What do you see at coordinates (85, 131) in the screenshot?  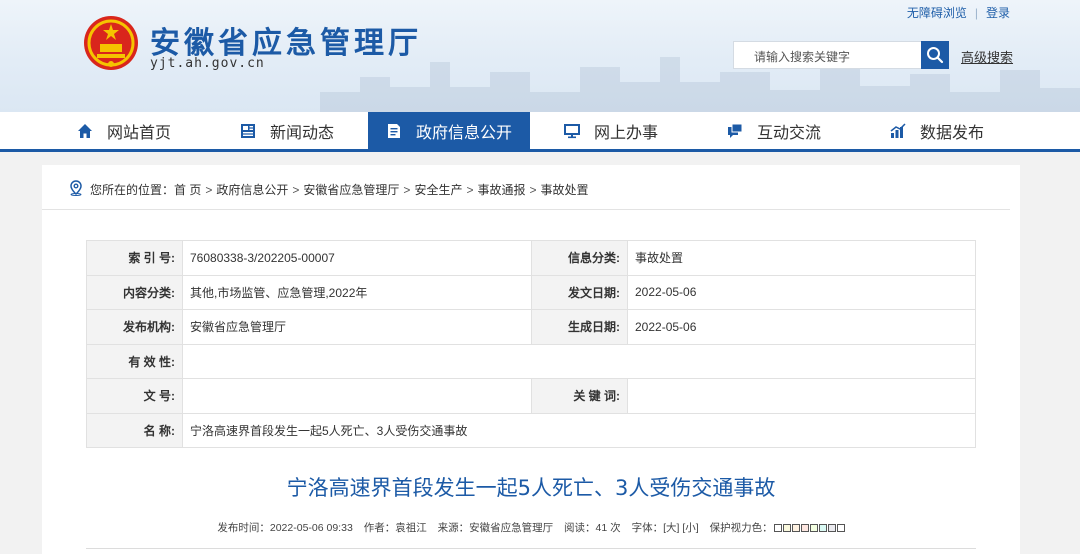 I see `home-icon` at bounding box center [85, 131].